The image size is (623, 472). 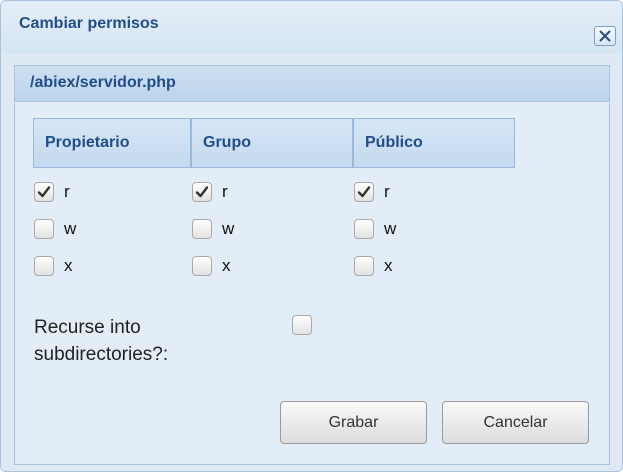 I want to click on permission-label-public-w: w, so click(x=390, y=228).